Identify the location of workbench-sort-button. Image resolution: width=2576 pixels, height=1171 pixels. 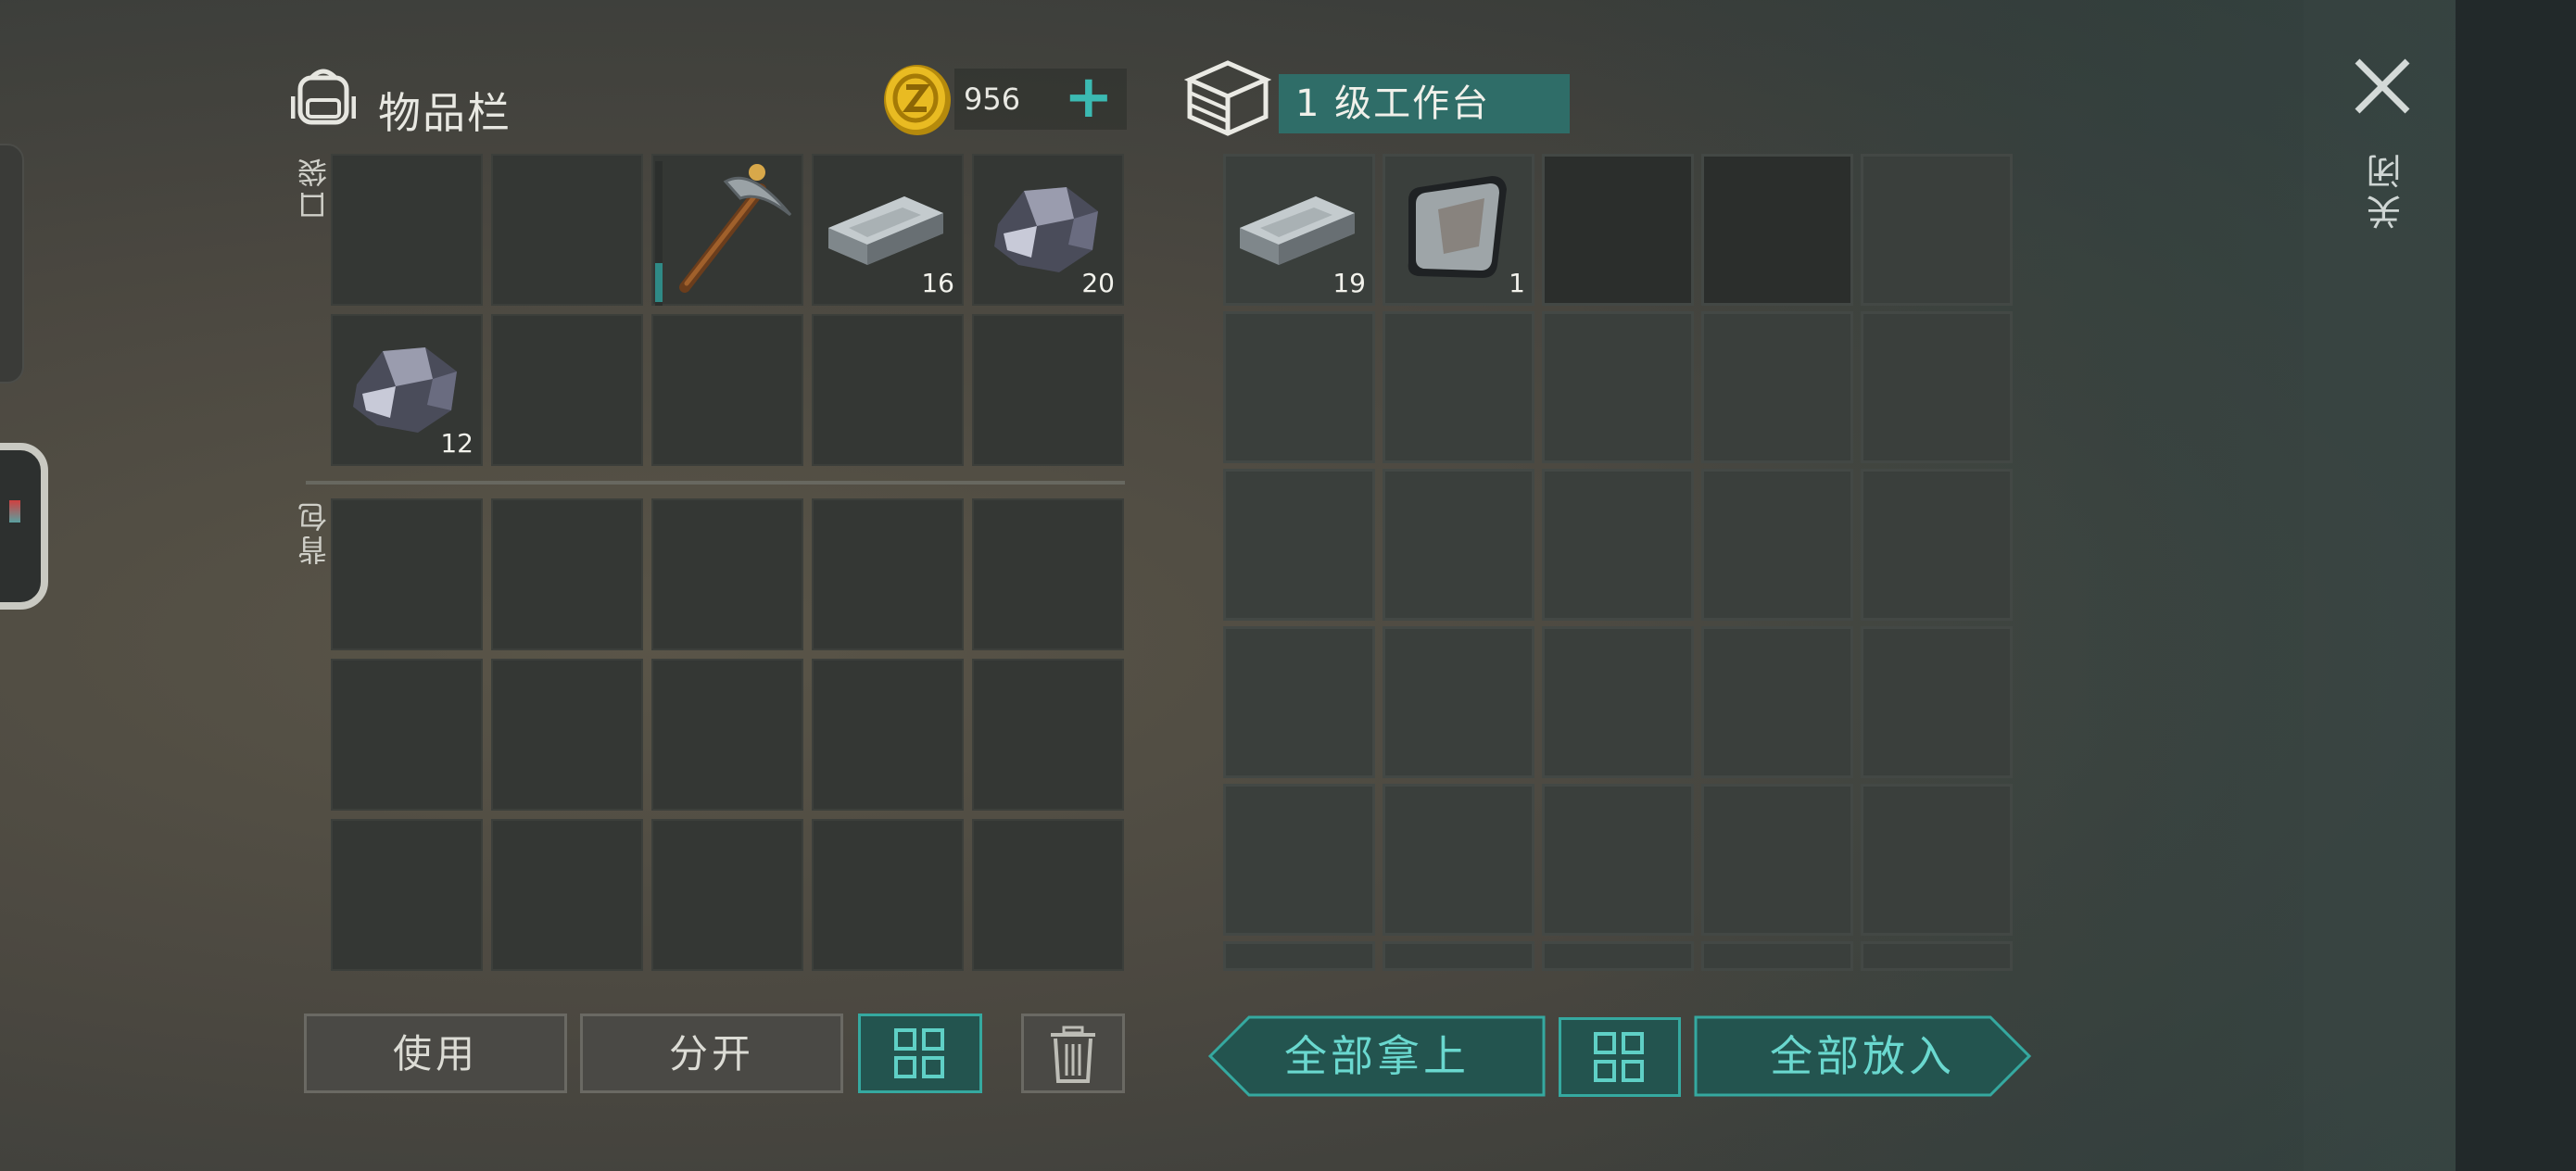
(1620, 1057).